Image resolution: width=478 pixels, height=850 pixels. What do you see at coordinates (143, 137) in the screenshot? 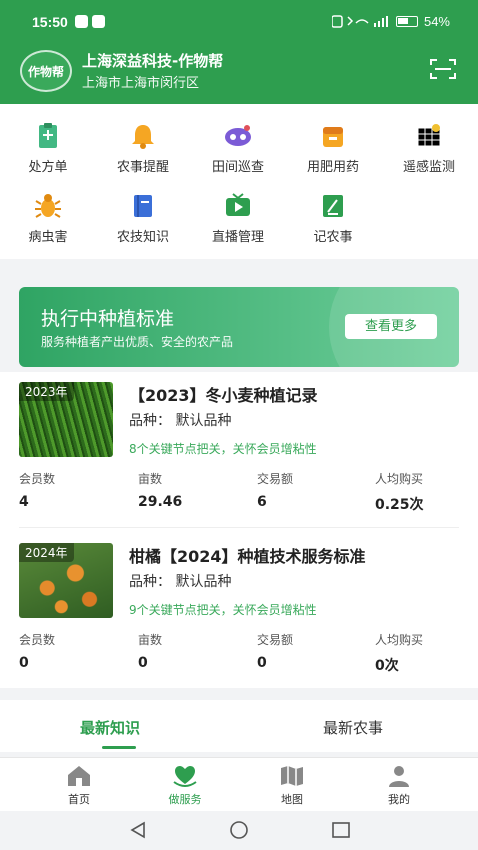
I see `bell-icon` at bounding box center [143, 137].